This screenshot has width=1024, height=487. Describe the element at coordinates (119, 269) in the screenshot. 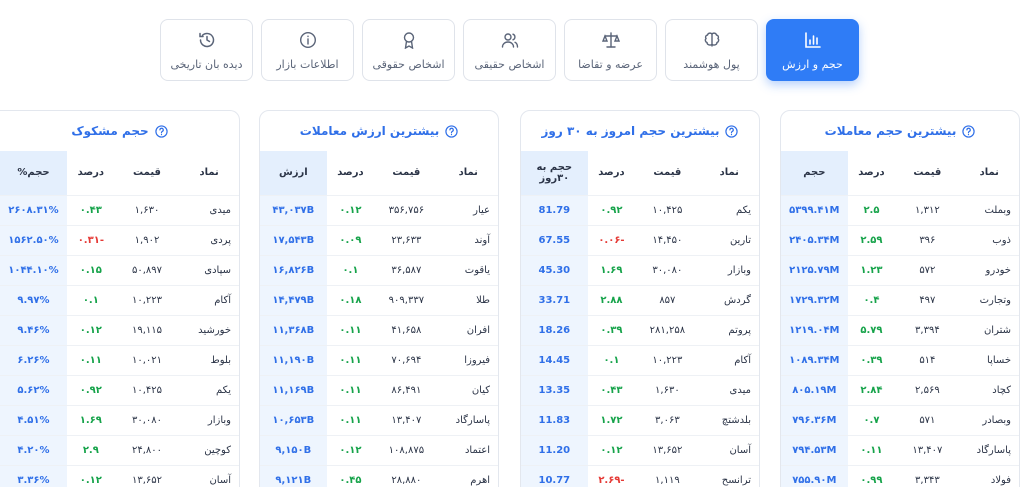

I see `table-row: سپادی ۵۰,۸۹۷ ۰.۱۵ ۱۰۴۴.۱۰%` at that location.